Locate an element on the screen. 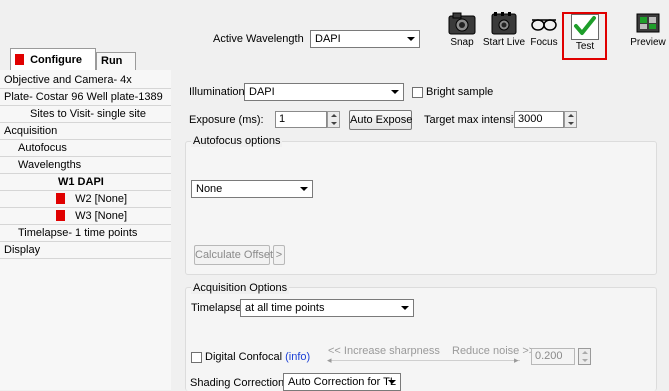 The width and height of the screenshot is (669, 391). focus-label: Focus is located at coordinates (544, 42).